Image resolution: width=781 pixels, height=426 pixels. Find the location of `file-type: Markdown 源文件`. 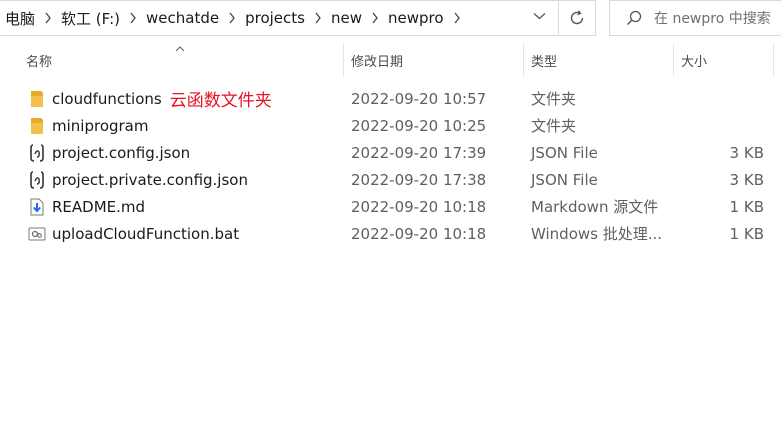

file-type: Markdown 源文件 is located at coordinates (595, 207).